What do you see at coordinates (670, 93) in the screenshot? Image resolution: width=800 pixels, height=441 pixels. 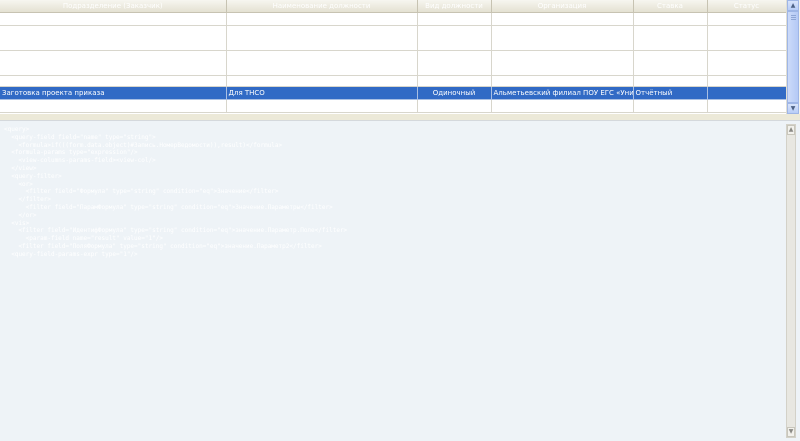 I see `table-cell-rate: Отчётный` at bounding box center [670, 93].